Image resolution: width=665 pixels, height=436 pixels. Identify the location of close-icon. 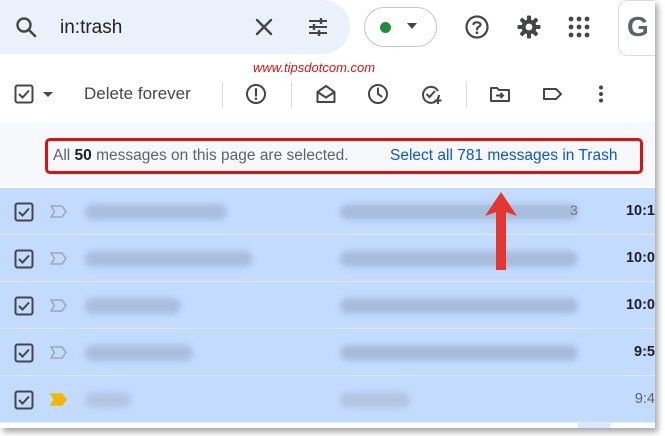
(264, 27).